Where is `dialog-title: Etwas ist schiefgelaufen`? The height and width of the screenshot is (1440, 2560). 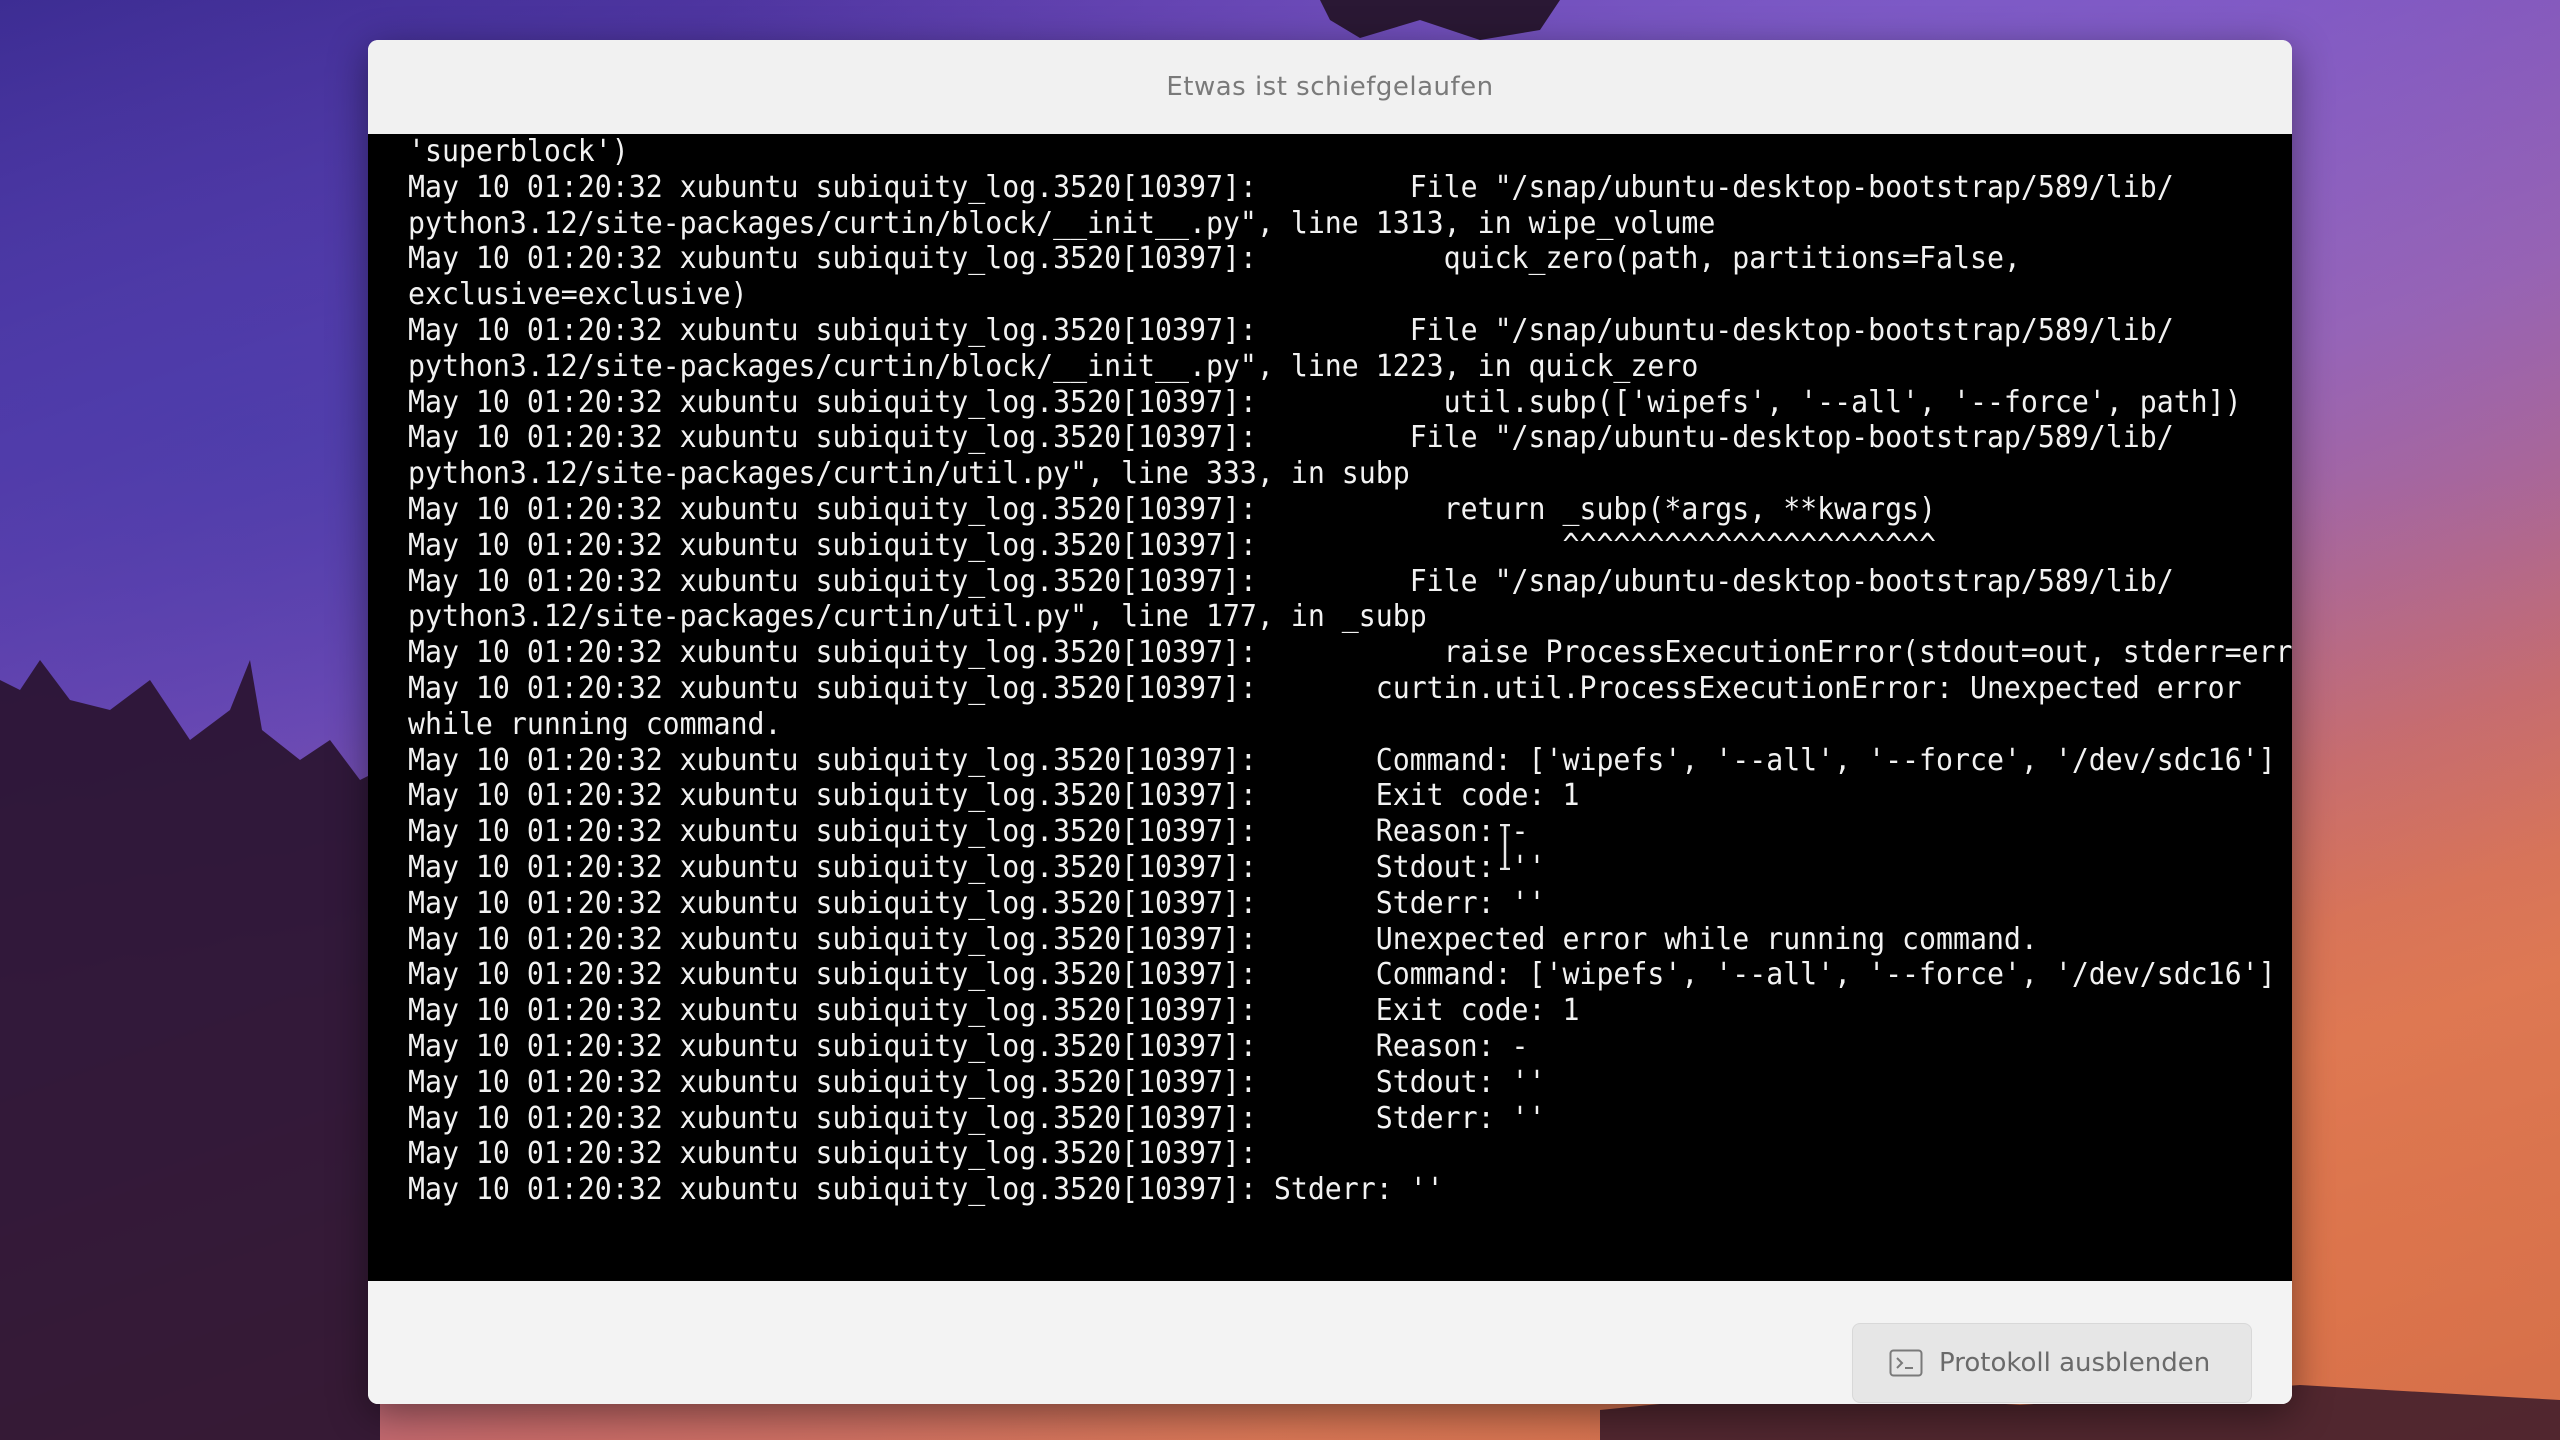
dialog-title: Etwas ist schiefgelaufen is located at coordinates (1330, 87).